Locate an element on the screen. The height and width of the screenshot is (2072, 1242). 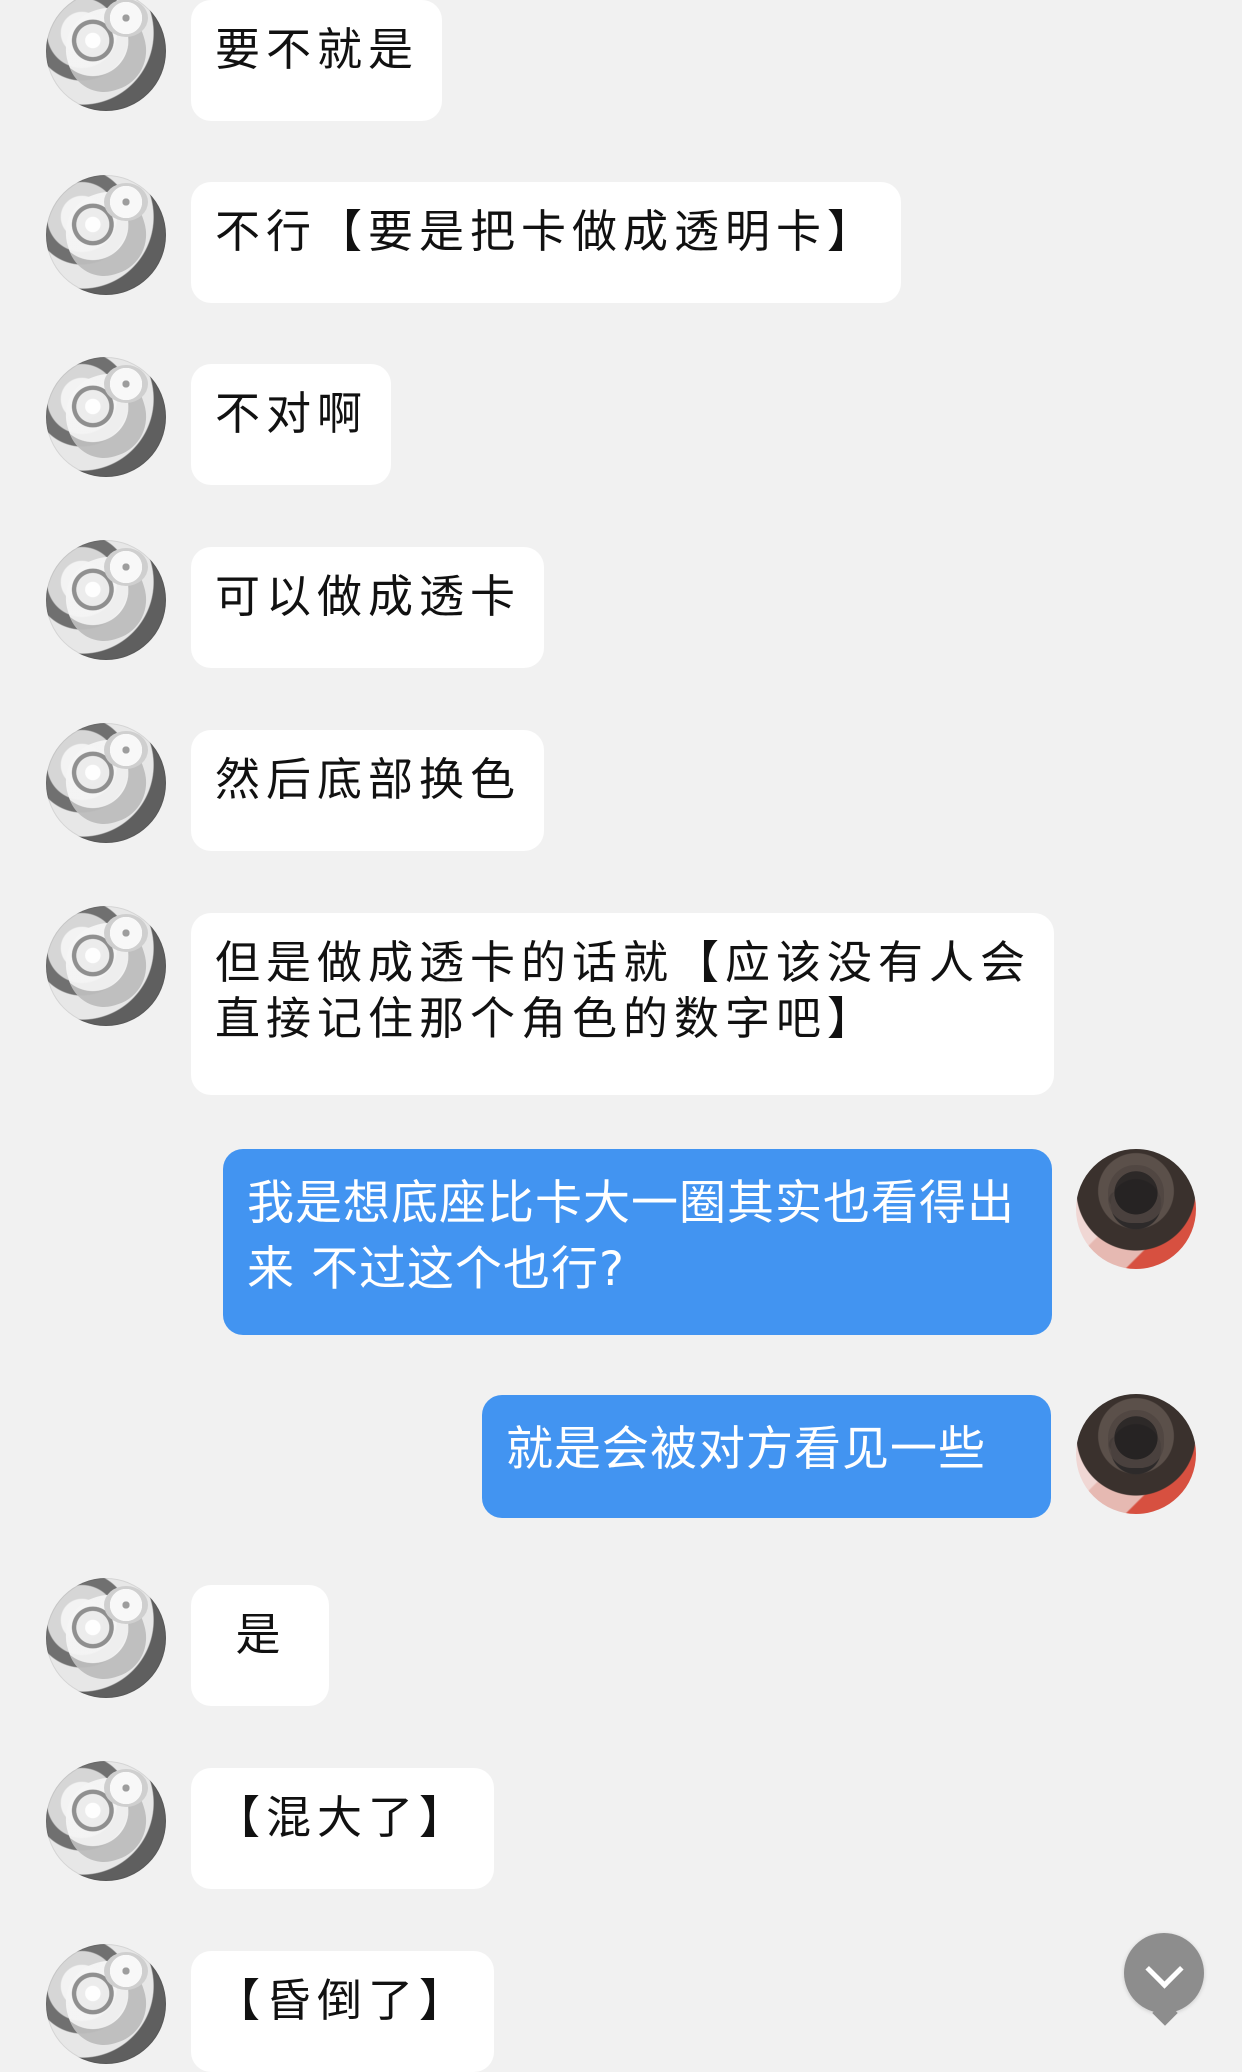
message-text: 不对啊 is located at coordinates (292, 413).